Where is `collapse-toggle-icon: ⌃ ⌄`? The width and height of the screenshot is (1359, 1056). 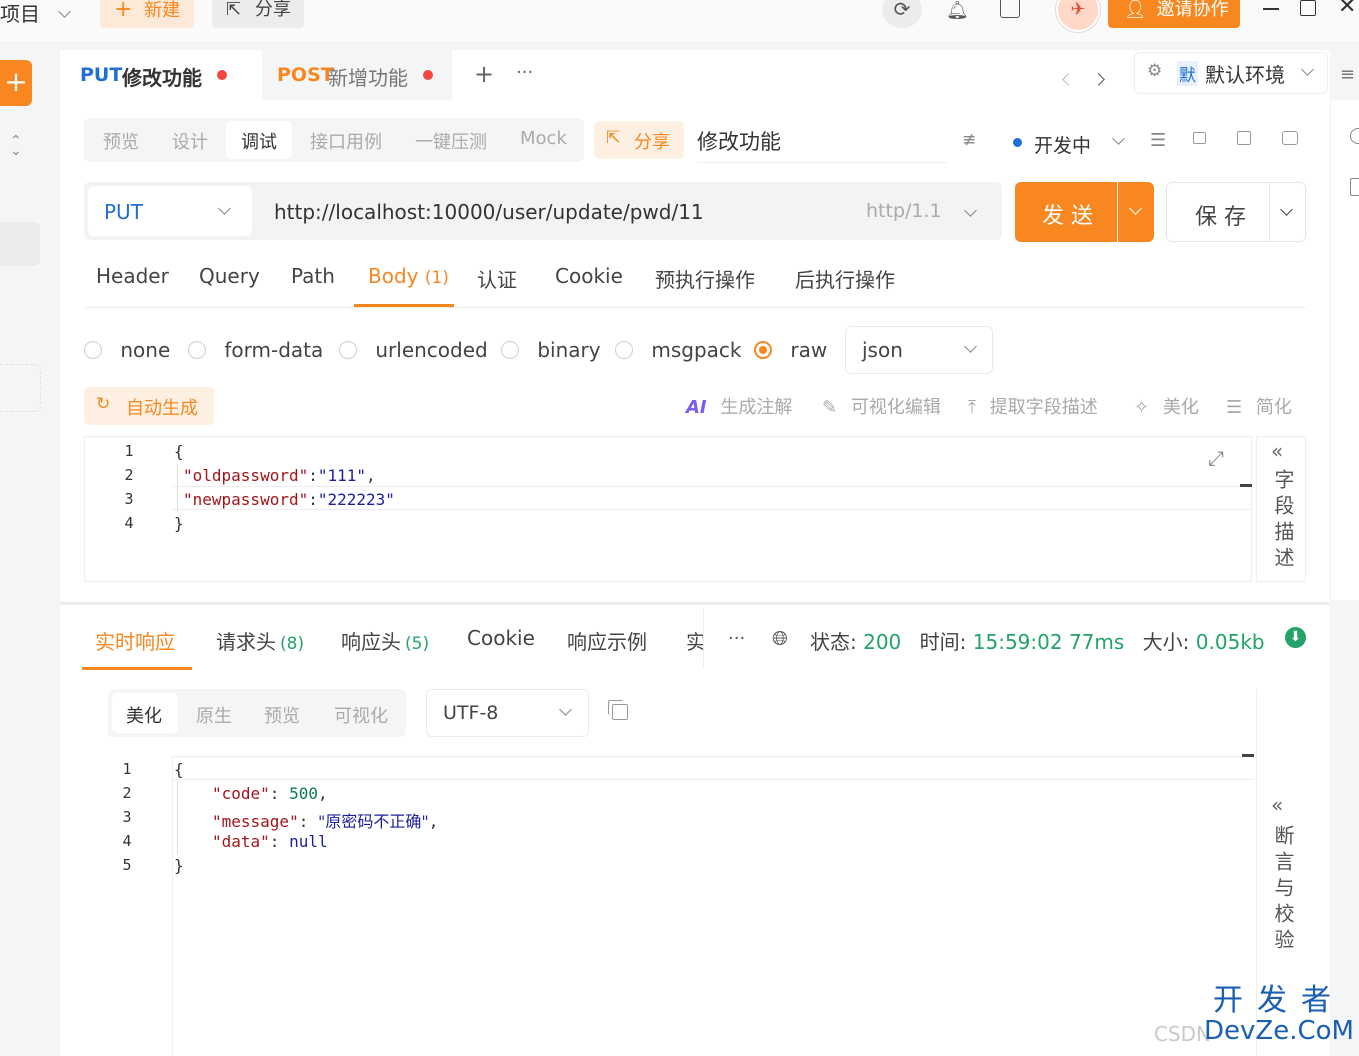 collapse-toggle-icon: ⌃ ⌄ is located at coordinates (16, 146).